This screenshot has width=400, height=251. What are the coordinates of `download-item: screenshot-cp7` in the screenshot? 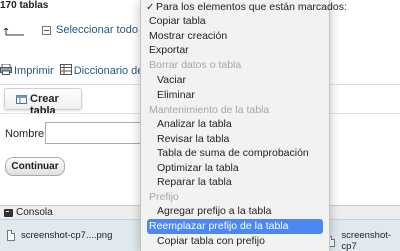 It's located at (364, 240).